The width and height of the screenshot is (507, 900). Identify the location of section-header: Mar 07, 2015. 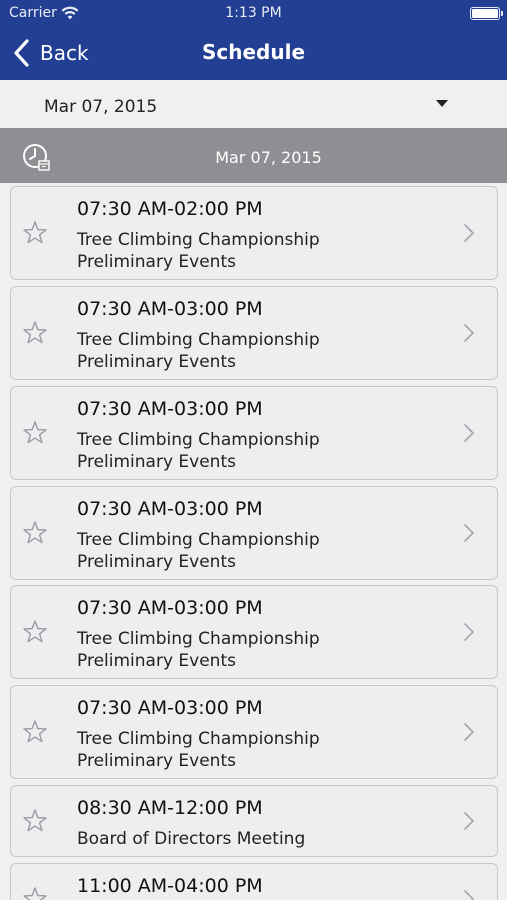
(253, 155).